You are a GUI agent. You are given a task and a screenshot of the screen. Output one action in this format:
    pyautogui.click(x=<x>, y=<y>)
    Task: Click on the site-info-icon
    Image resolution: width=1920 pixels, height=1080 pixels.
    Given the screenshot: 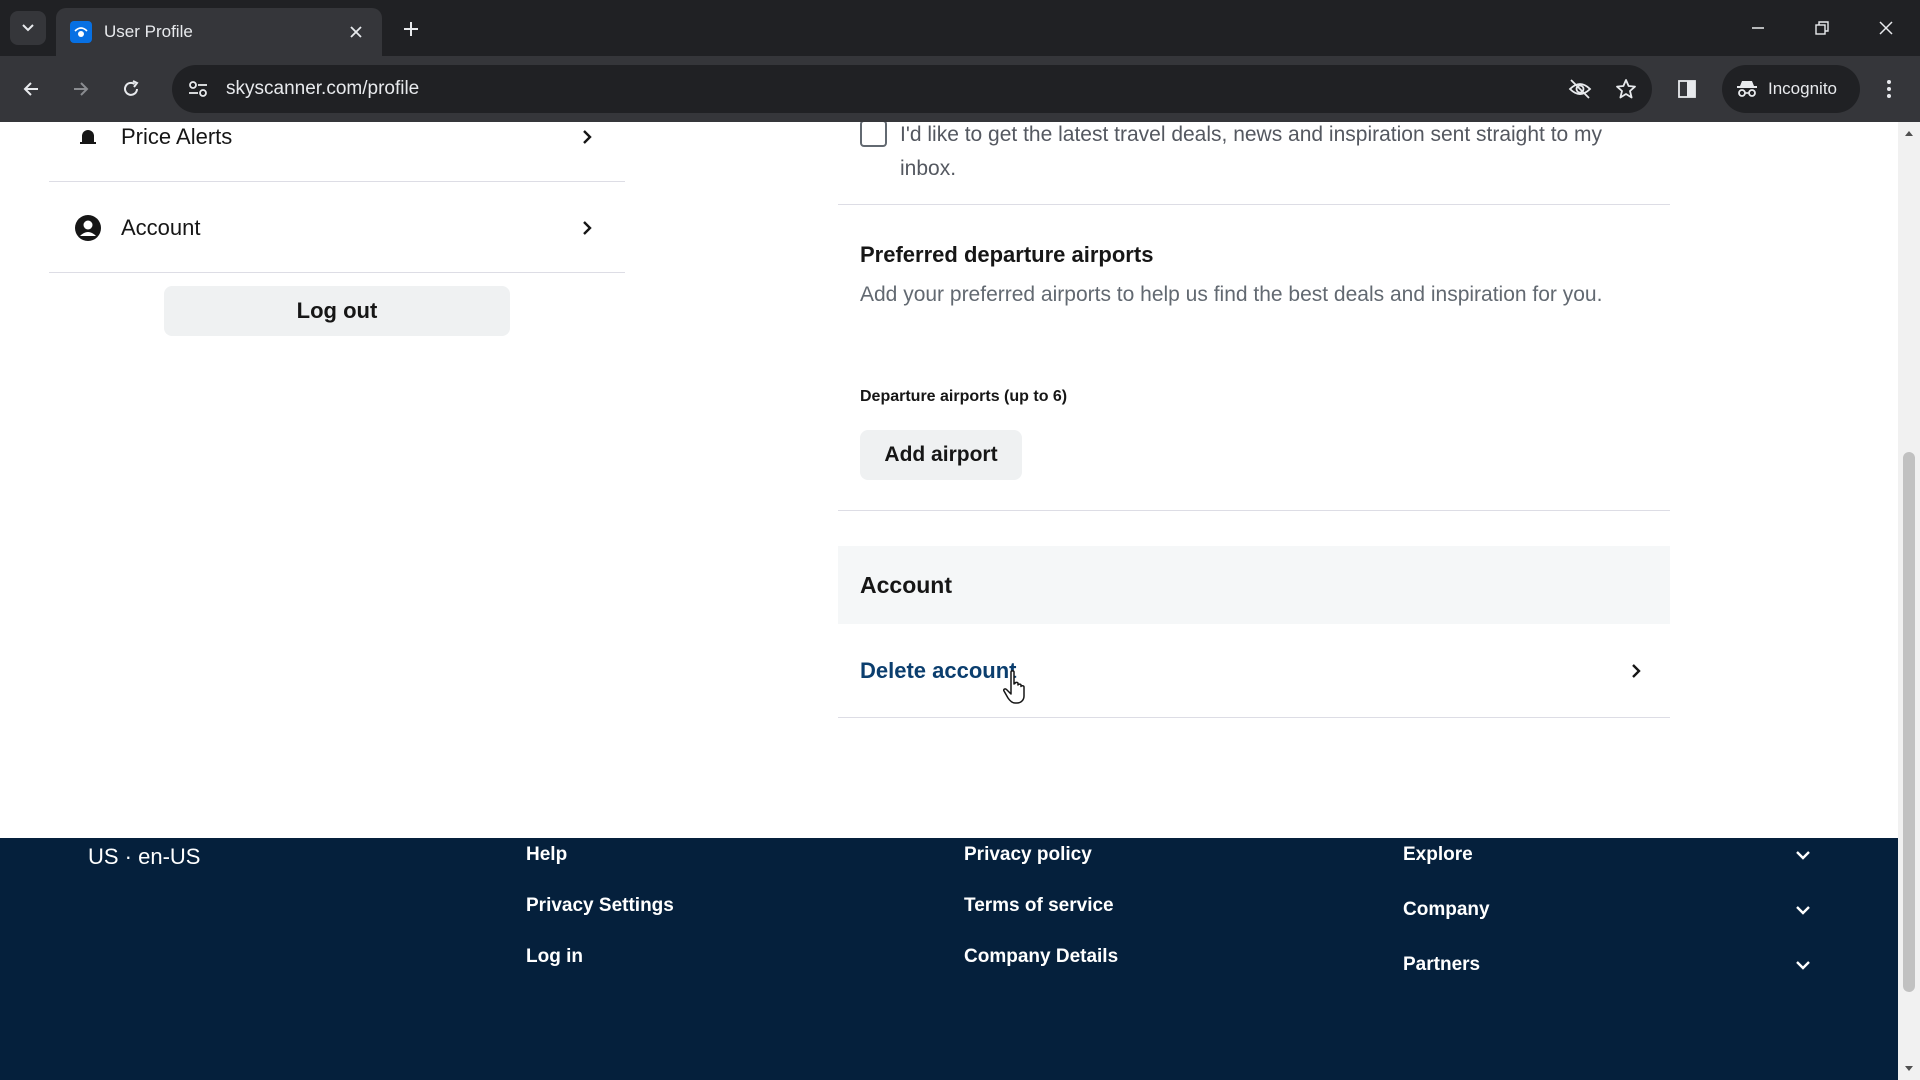 What is the action you would take?
    pyautogui.click(x=198, y=89)
    